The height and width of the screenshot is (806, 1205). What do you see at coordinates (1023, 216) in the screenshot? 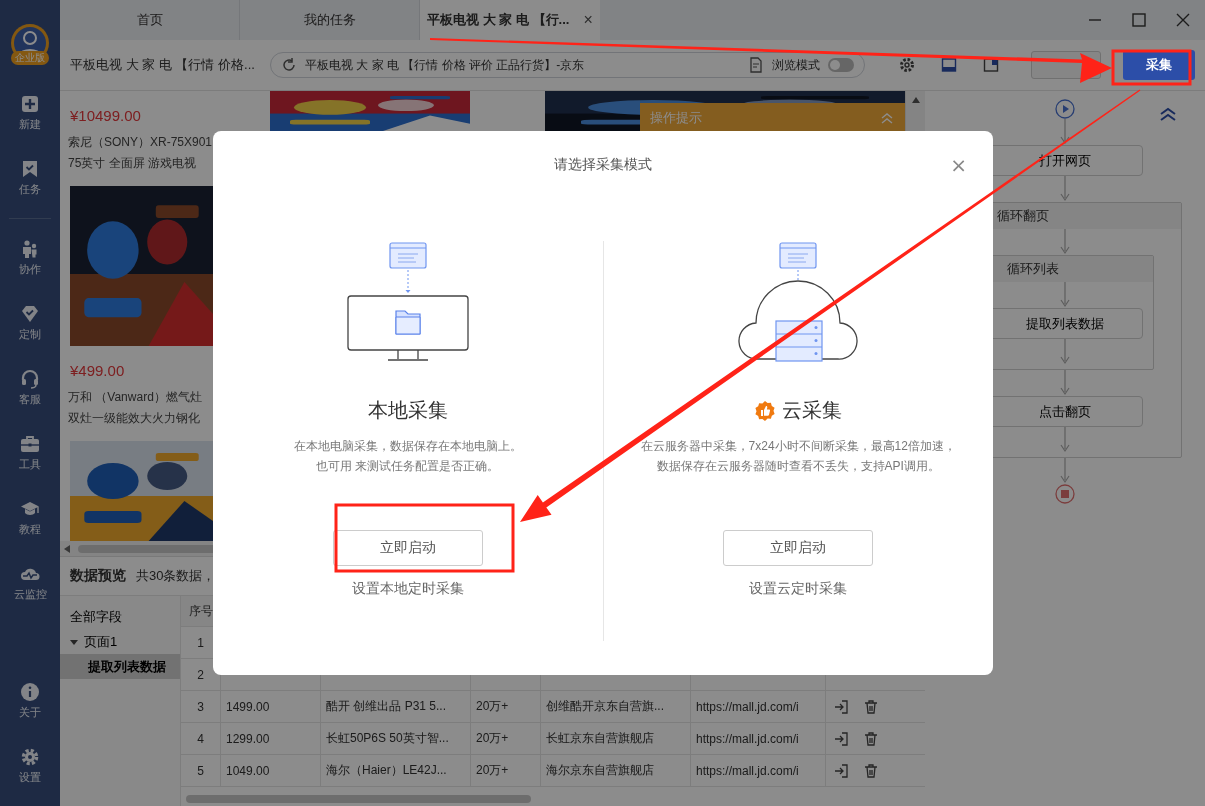
I see `loop-label: 循环翻页` at bounding box center [1023, 216].